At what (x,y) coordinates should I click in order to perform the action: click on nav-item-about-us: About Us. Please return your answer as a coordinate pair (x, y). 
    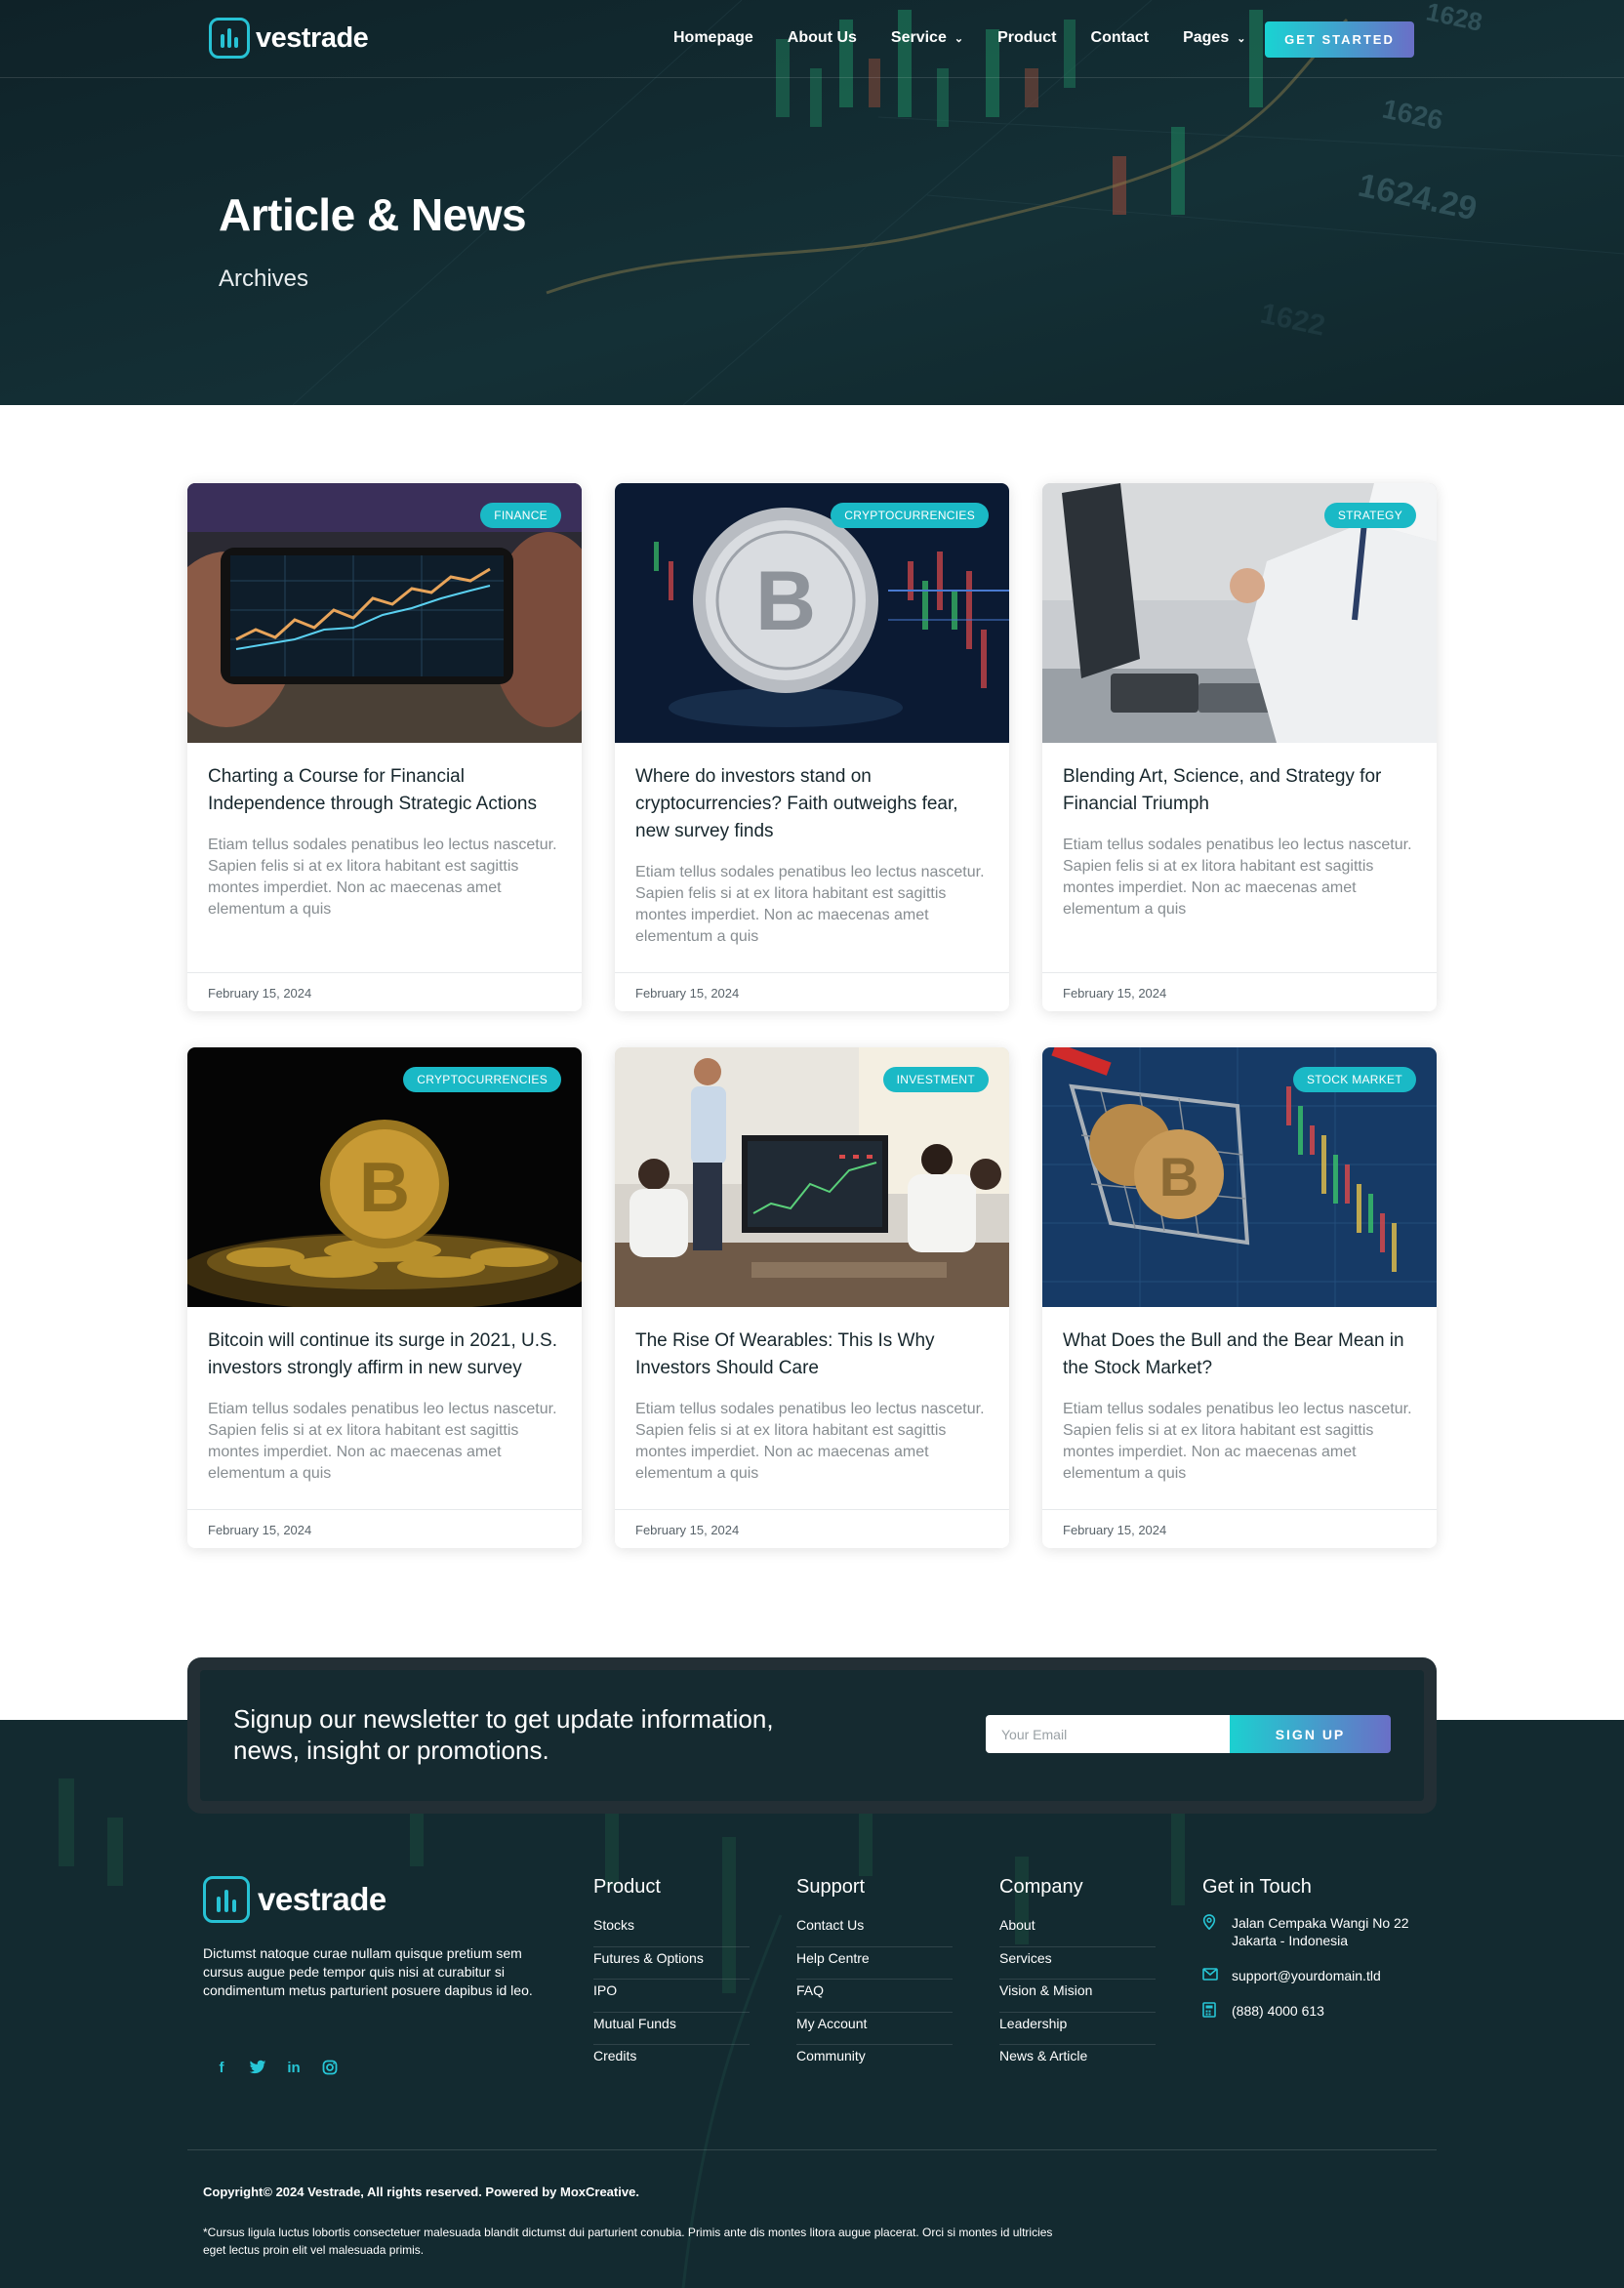
    Looking at the image, I should click on (822, 38).